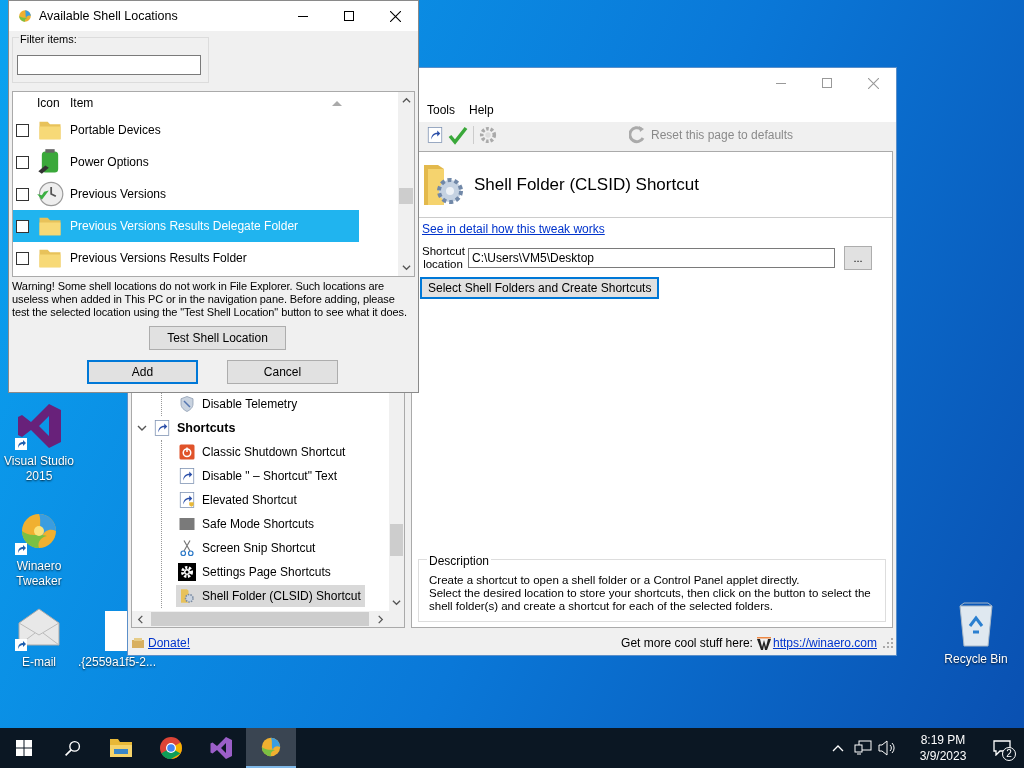 This screenshot has width=1024, height=768. I want to click on speaker-icon, so click(887, 748).